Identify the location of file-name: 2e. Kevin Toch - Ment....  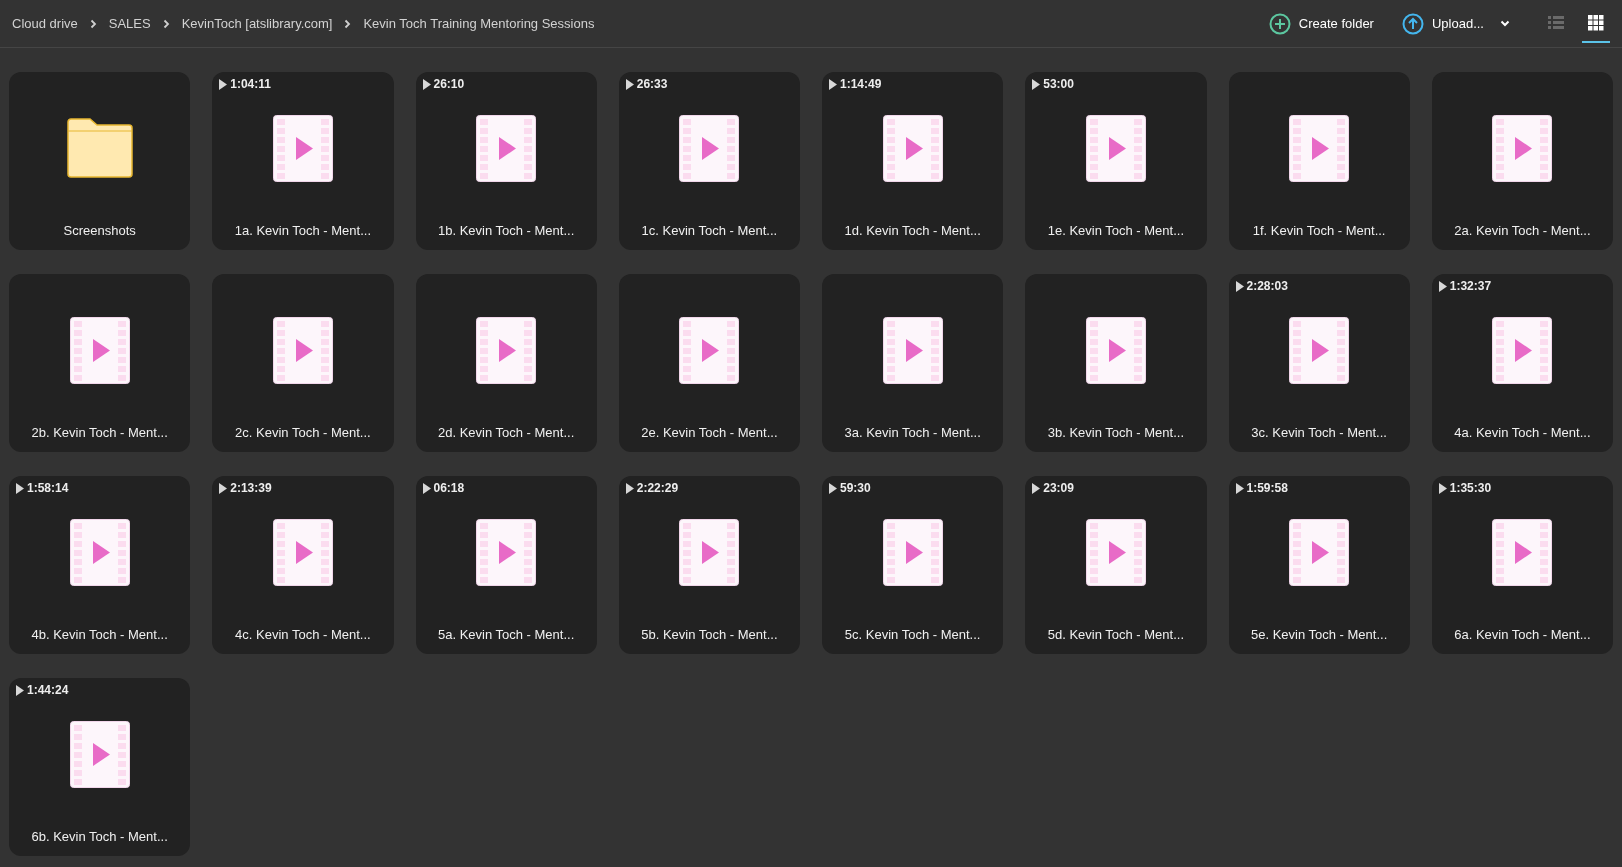
(709, 432).